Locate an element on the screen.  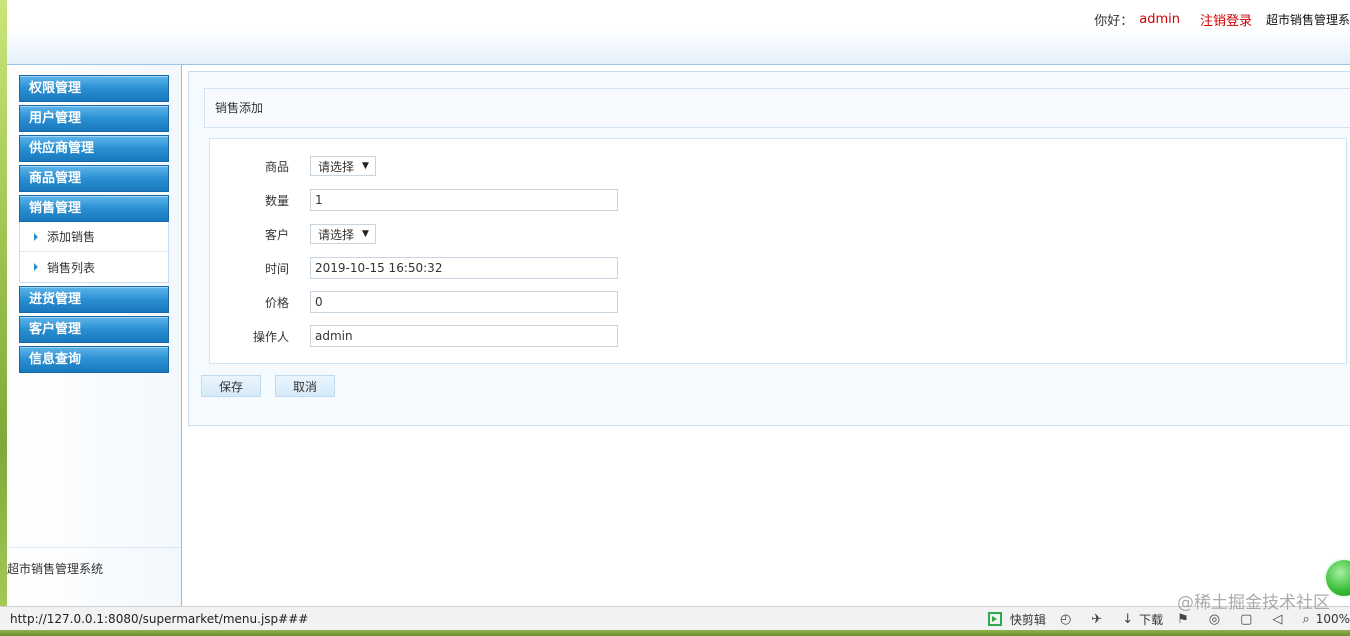
history-button: ◴ is located at coordinates (1068, 619).